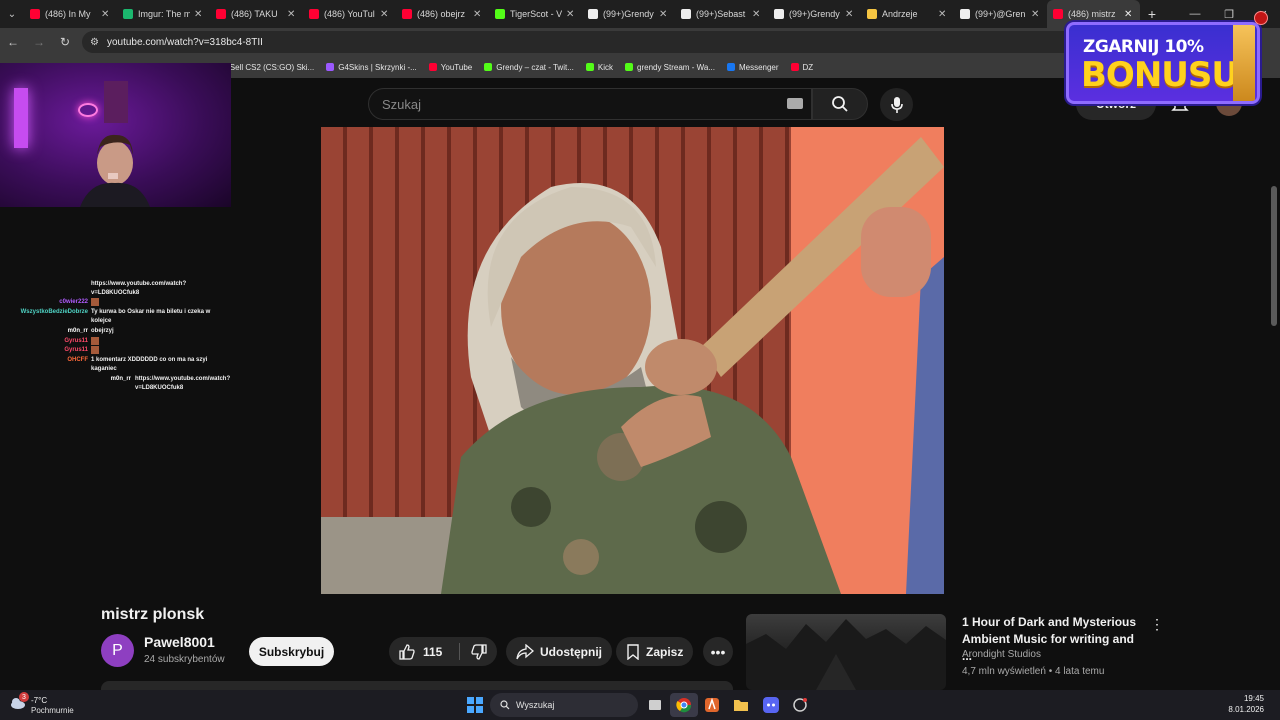  Describe the element at coordinates (721, 14) in the screenshot. I see `browser-tab: (99+)Sebast ✕` at that location.